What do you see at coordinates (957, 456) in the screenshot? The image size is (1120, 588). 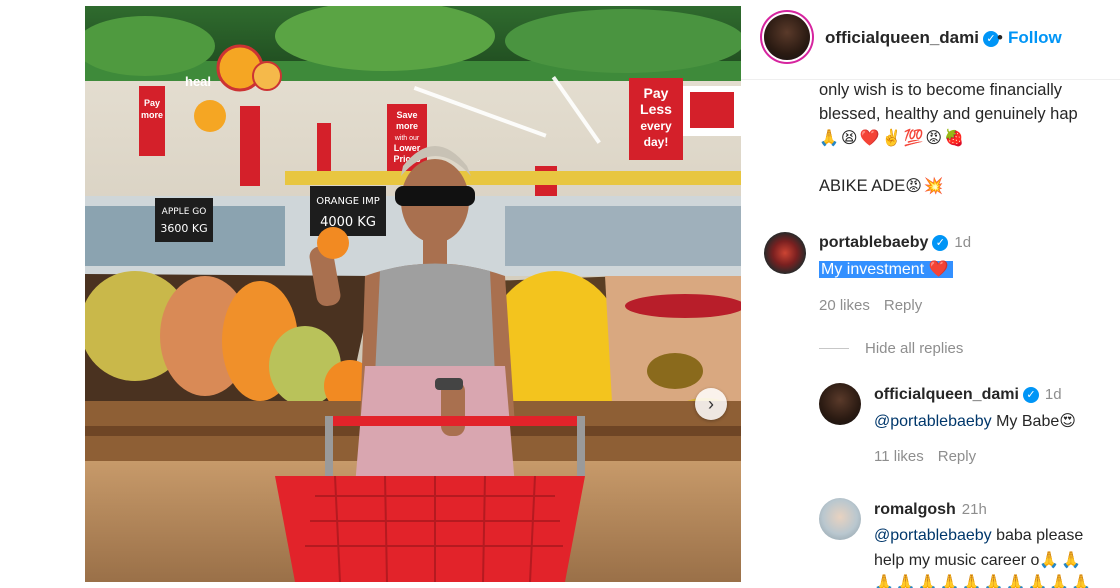 I see `reply-reply-button: Reply` at bounding box center [957, 456].